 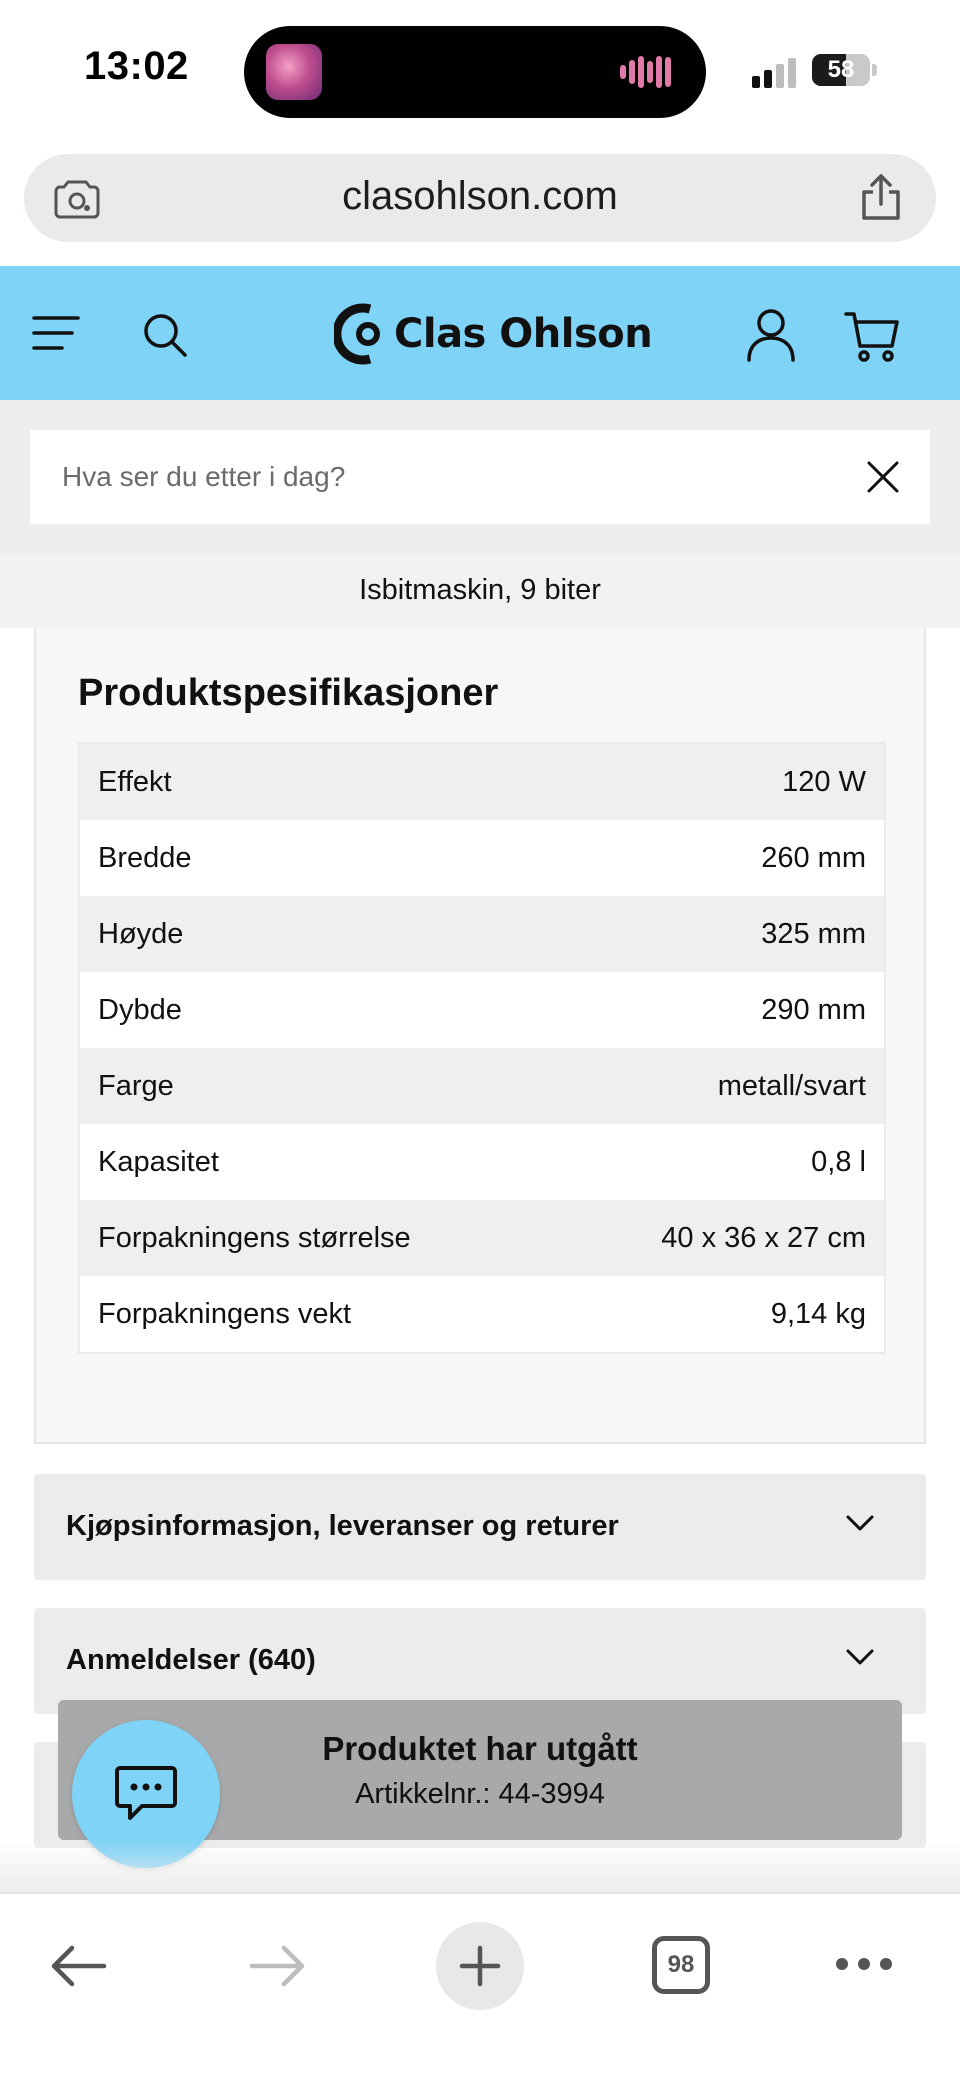 I want to click on cellular-signal-icon, so click(x=775, y=73).